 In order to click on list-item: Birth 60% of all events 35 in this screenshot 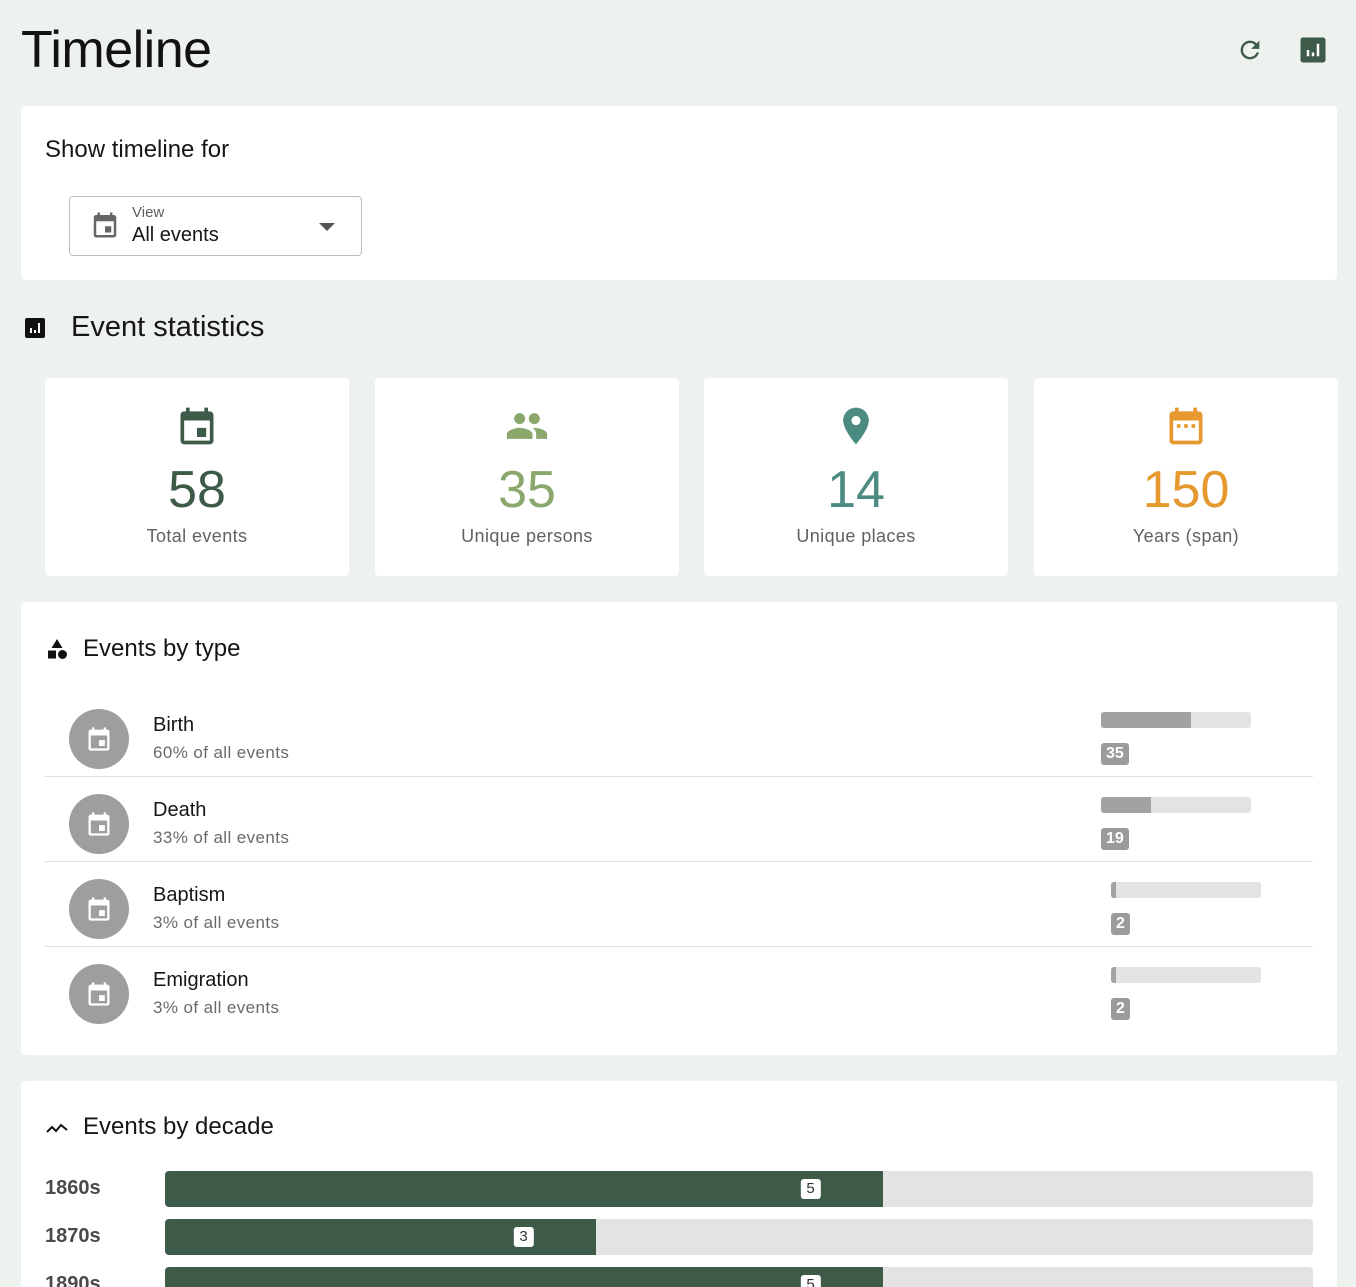, I will do `click(679, 734)`.